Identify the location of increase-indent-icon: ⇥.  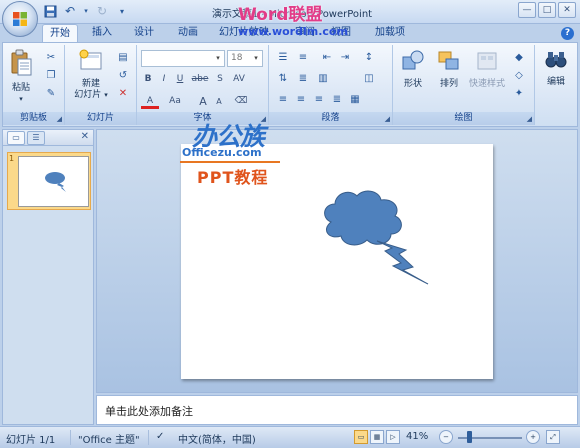
(345, 58).